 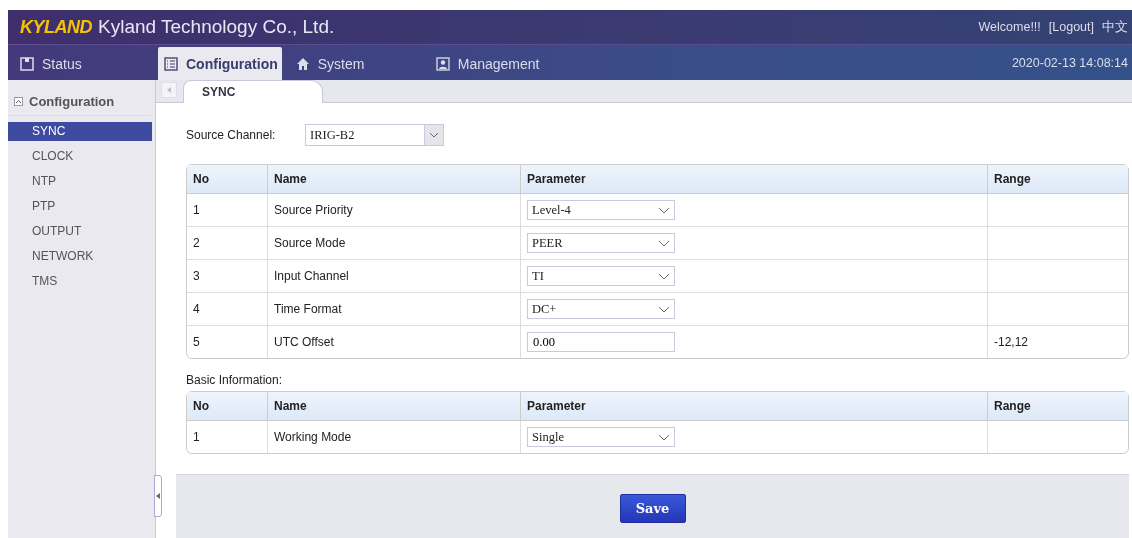 I want to click on sidebar-item: CLOCK, so click(x=80, y=156).